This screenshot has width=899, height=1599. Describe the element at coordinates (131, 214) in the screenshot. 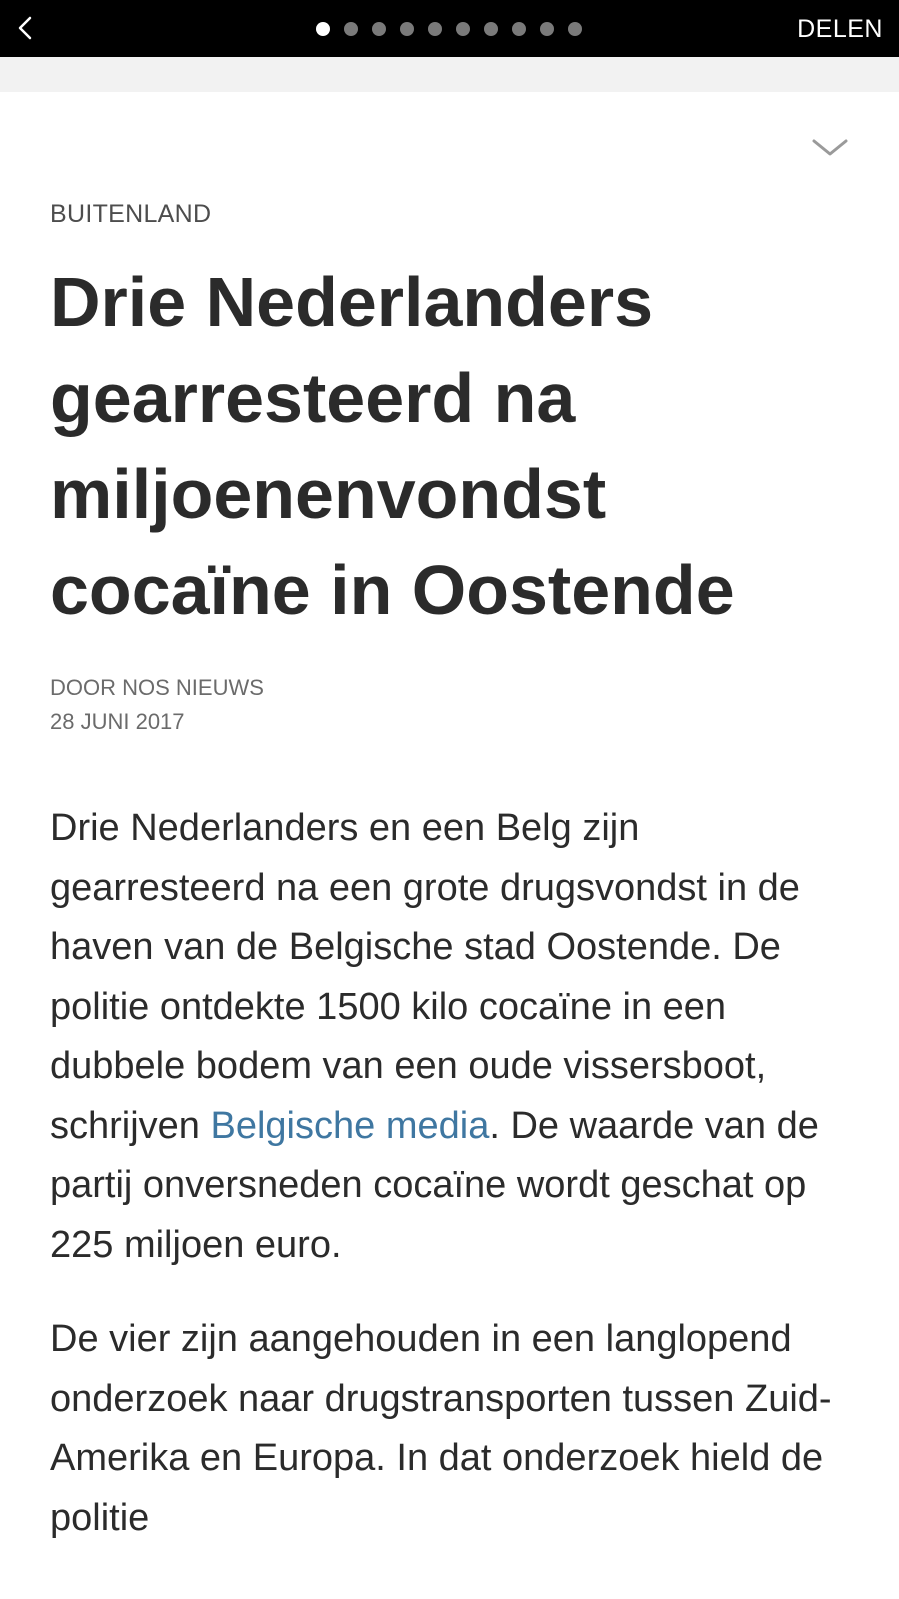

I see `article-category: BUITENLAND` at that location.